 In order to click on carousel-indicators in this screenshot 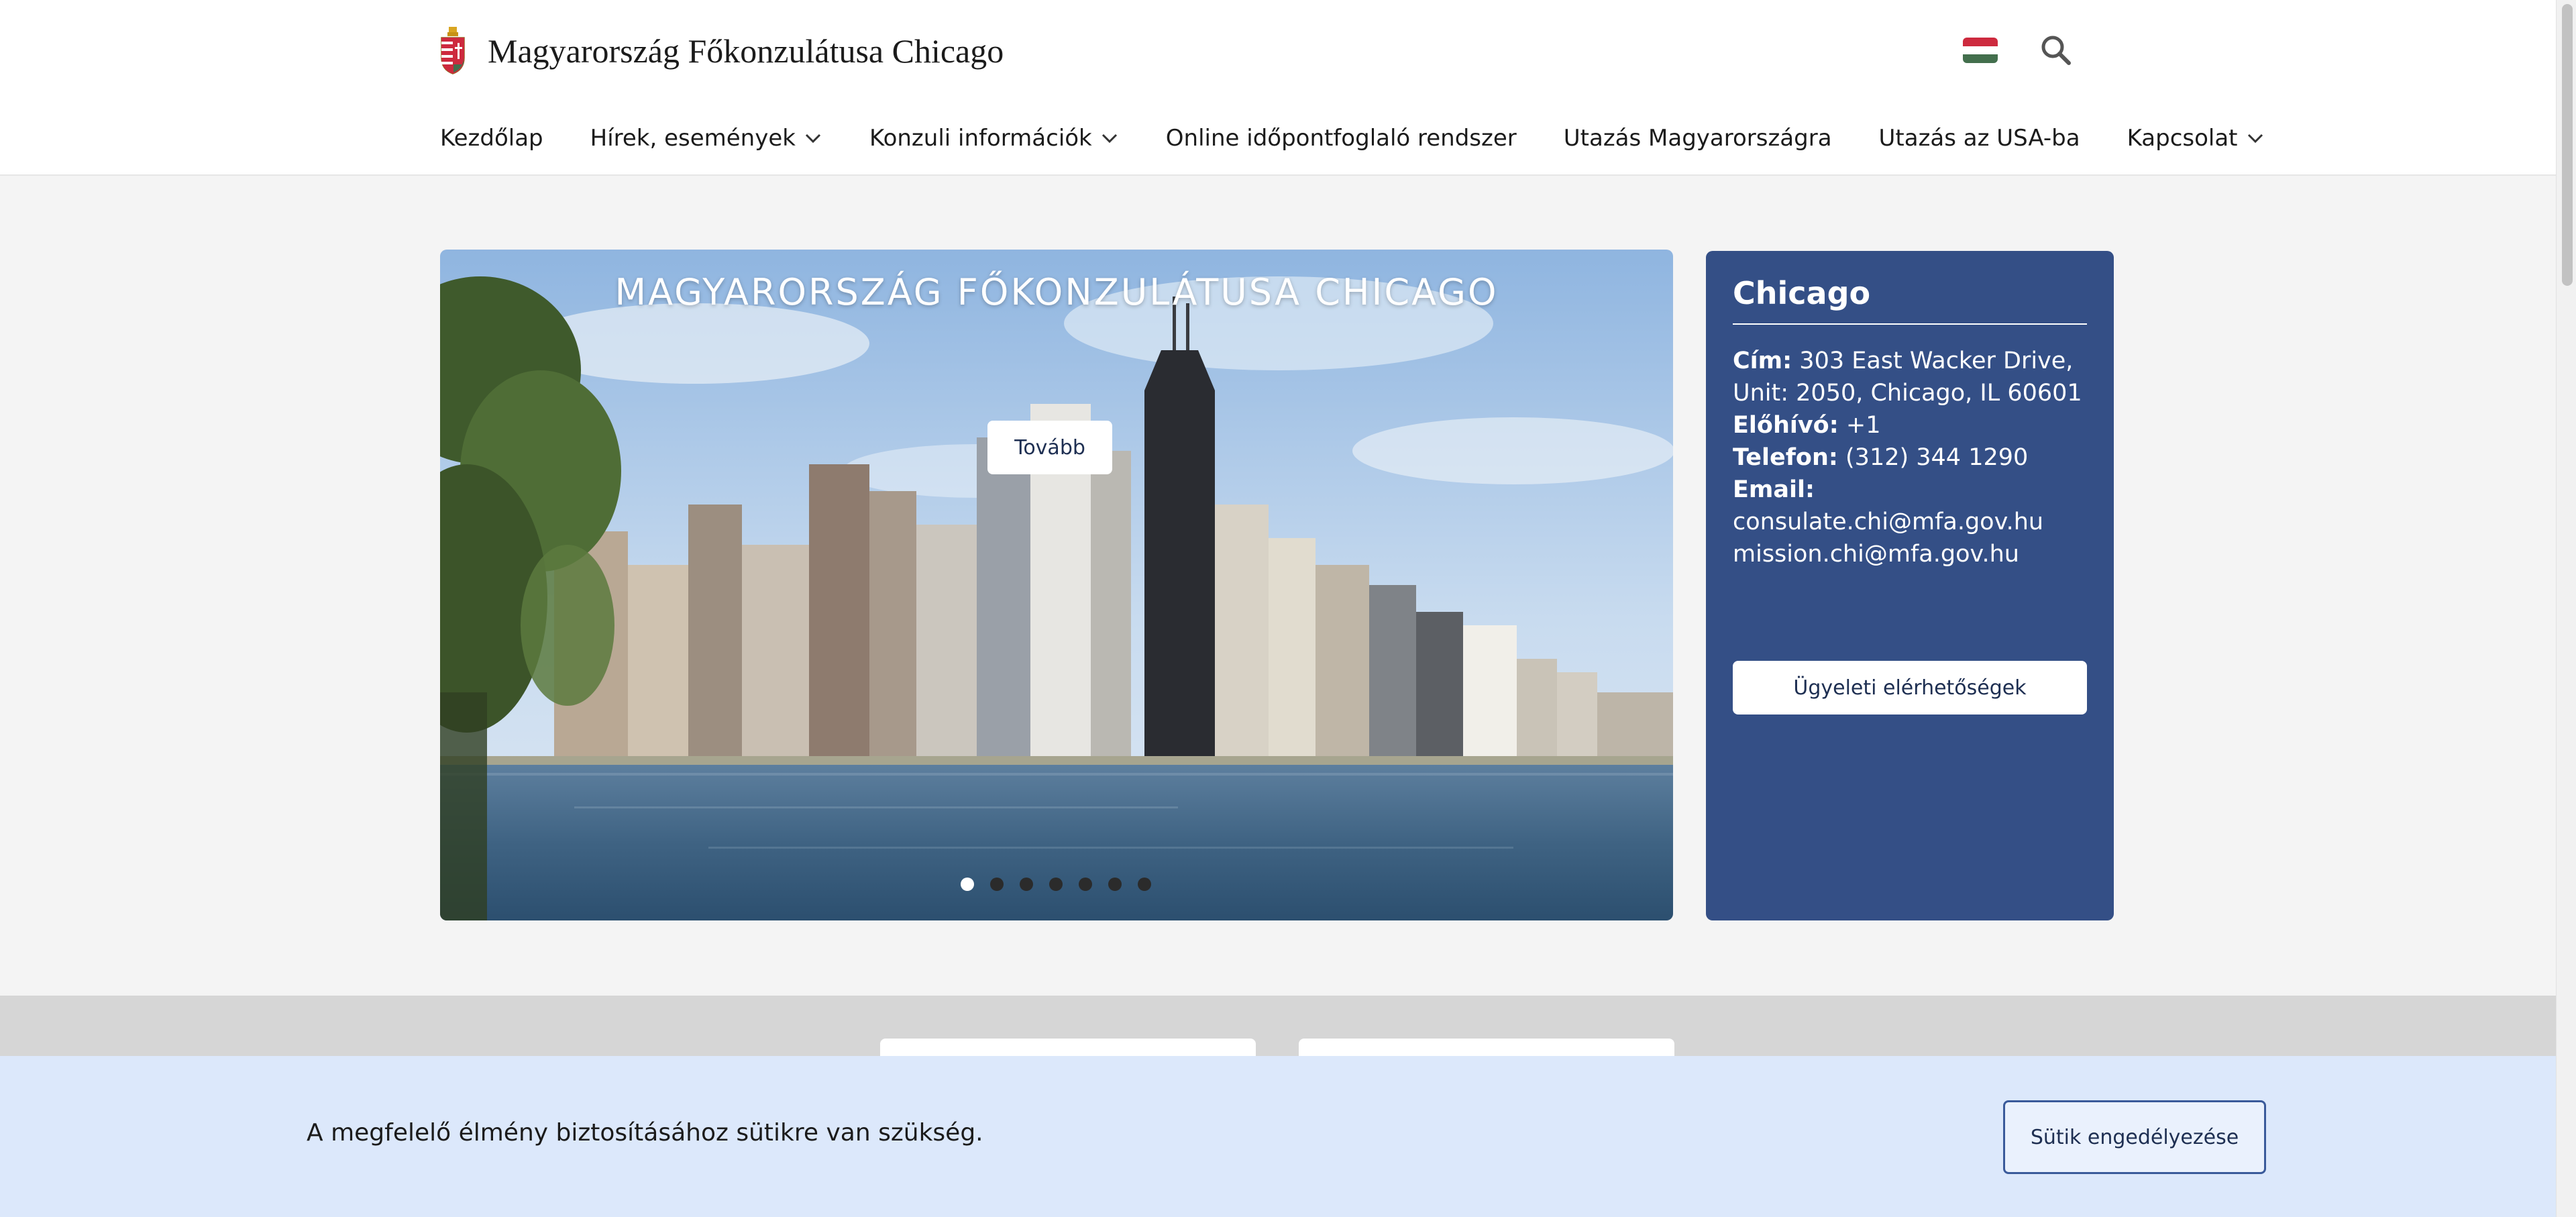, I will do `click(1056, 884)`.